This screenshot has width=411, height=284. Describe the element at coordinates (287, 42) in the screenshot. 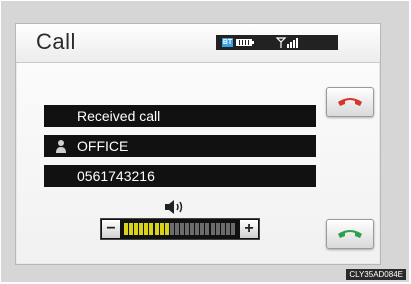

I see `signal-strength-icon` at that location.